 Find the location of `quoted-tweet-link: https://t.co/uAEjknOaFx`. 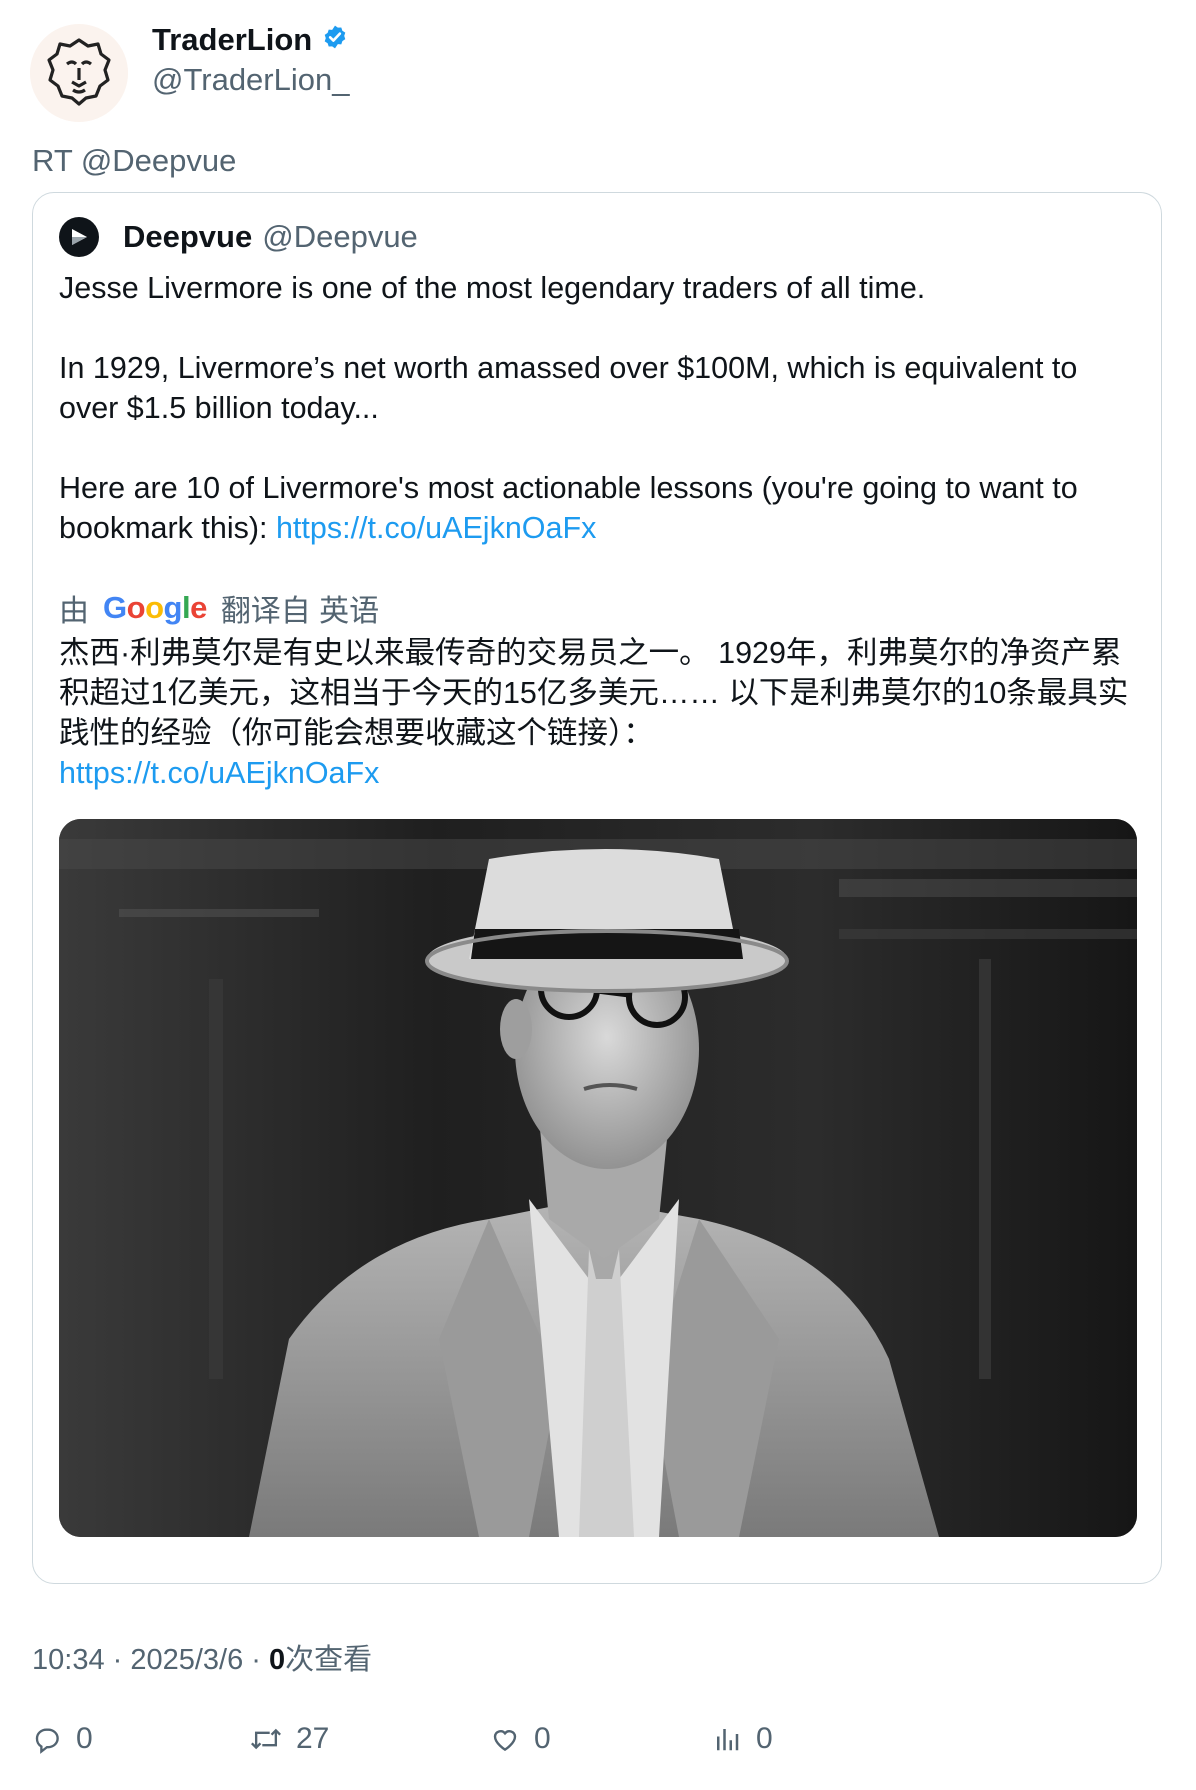

quoted-tweet-link: https://t.co/uAEjknOaFx is located at coordinates (436, 528).